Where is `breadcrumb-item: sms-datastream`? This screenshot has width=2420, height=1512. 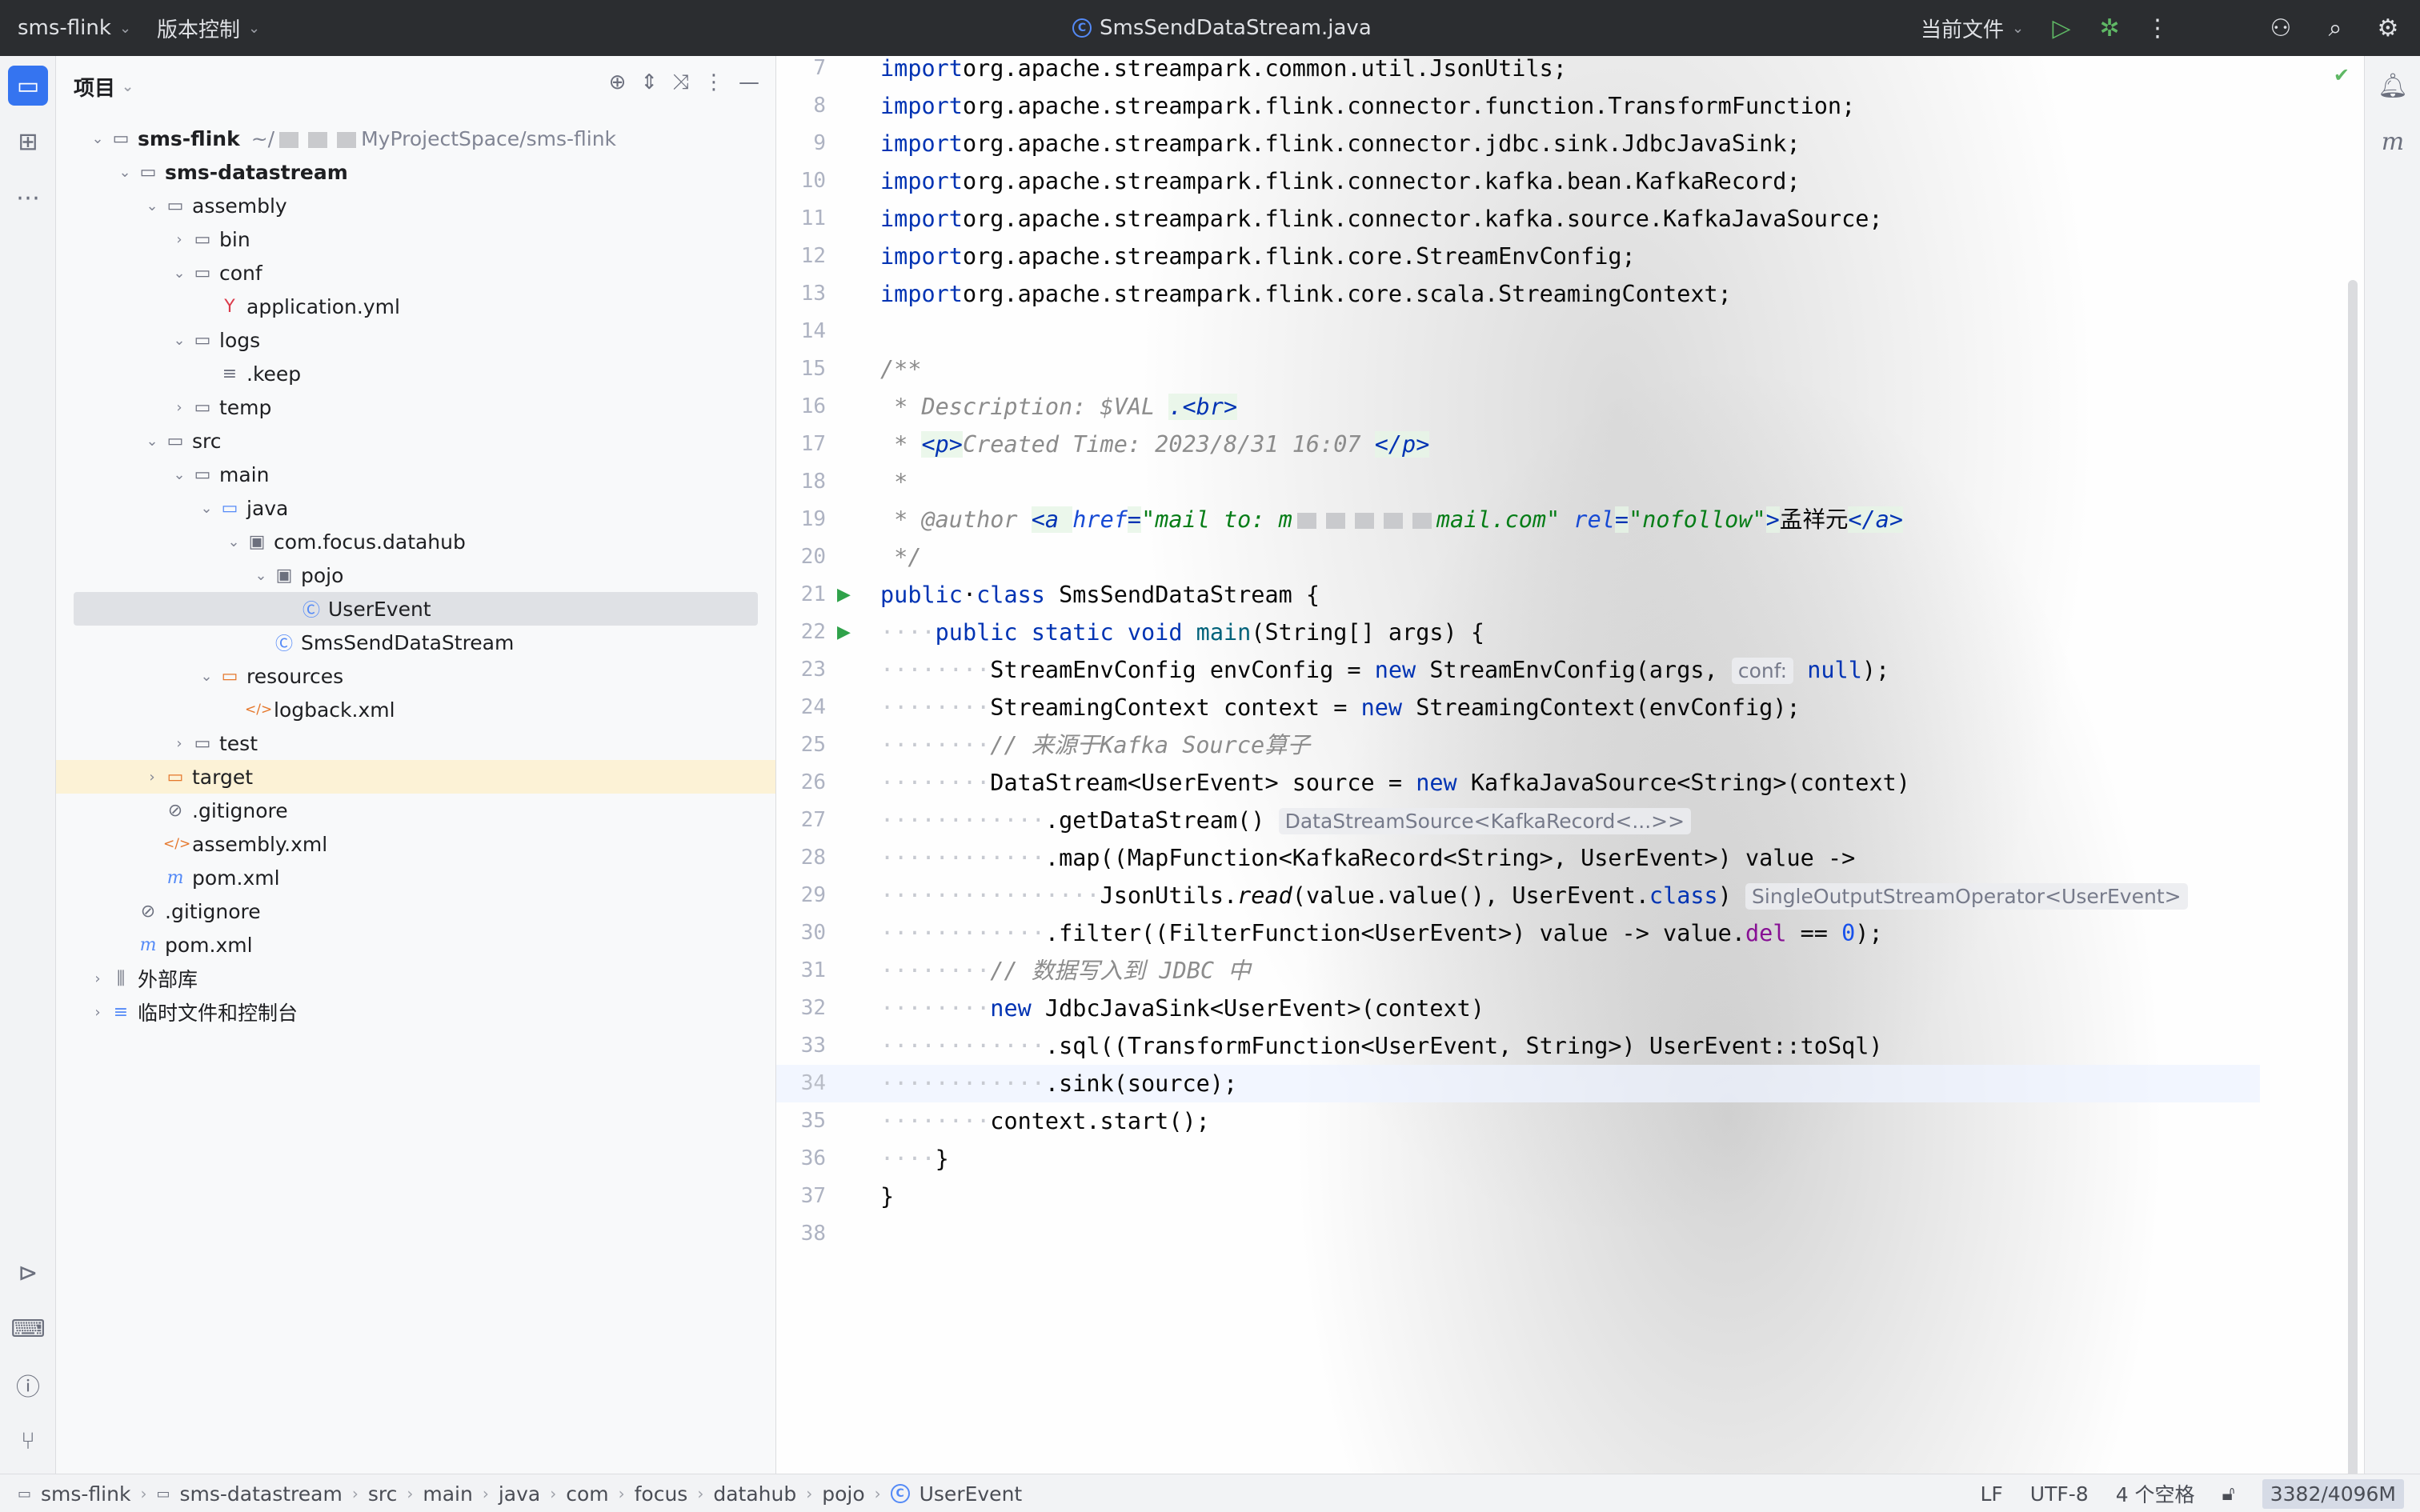
breadcrumb-item: sms-datastream is located at coordinates (260, 1494).